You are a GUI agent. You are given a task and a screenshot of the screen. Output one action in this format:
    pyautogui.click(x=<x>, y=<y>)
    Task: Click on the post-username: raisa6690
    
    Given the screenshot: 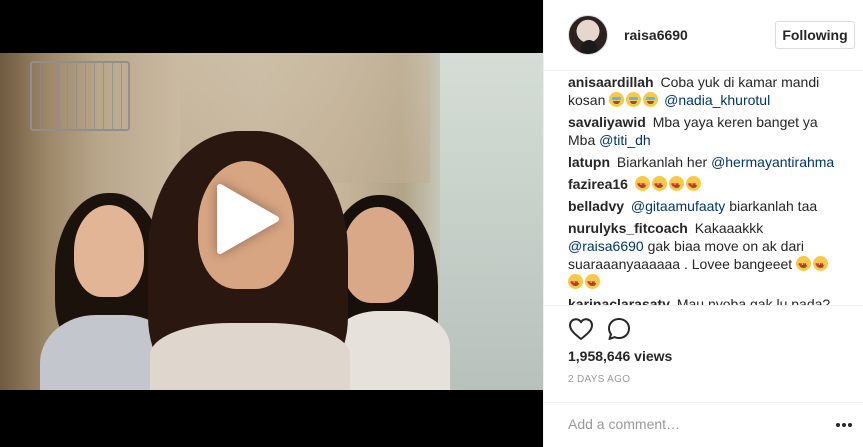 What is the action you would take?
    pyautogui.click(x=656, y=35)
    